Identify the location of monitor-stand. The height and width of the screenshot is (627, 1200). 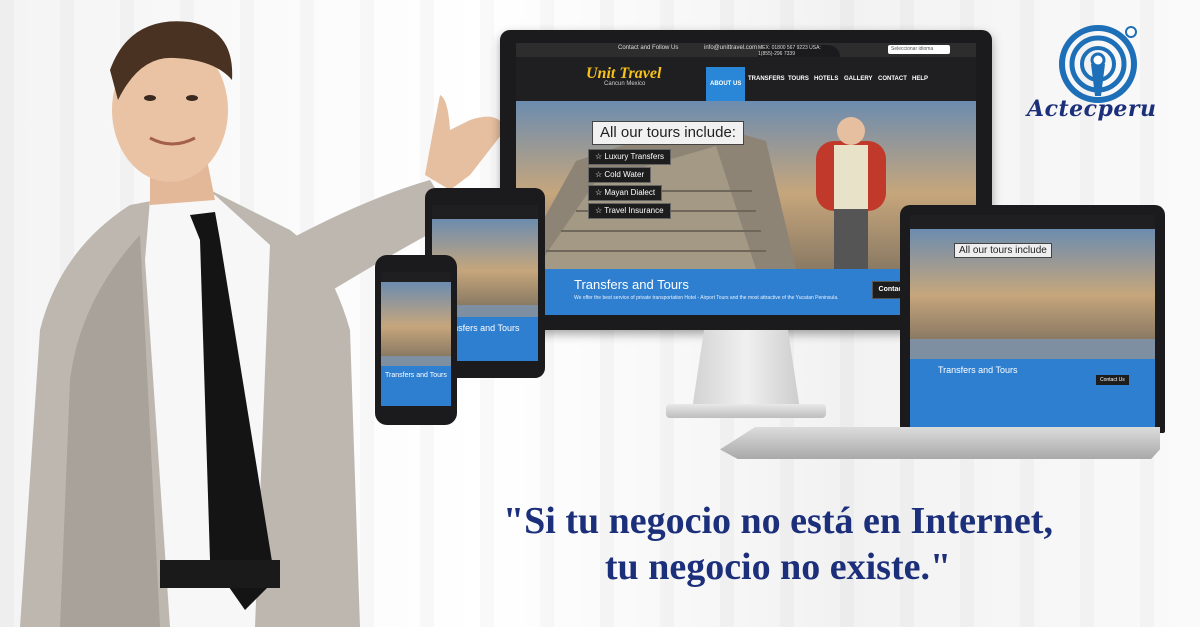
(746, 370).